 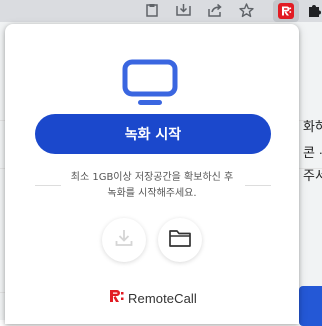 I want to click on background-text: 콘 ·, so click(x=312, y=152).